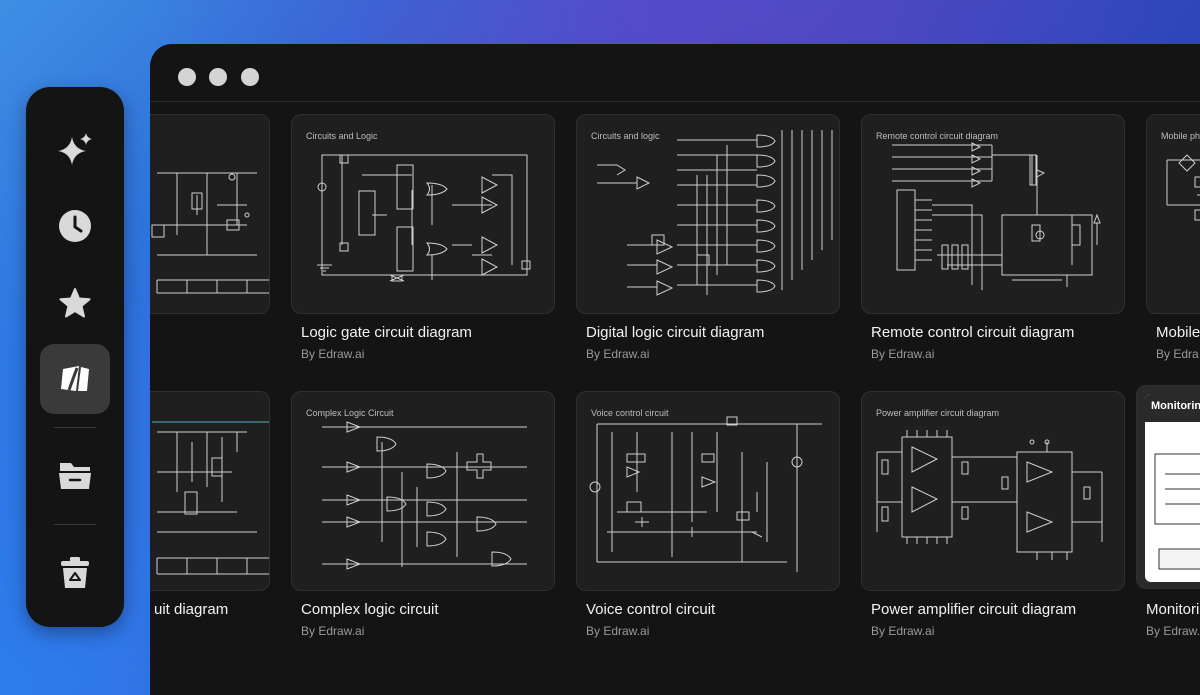  What do you see at coordinates (675, 332) in the screenshot?
I see `template-title: Digital logic circuit diagram` at bounding box center [675, 332].